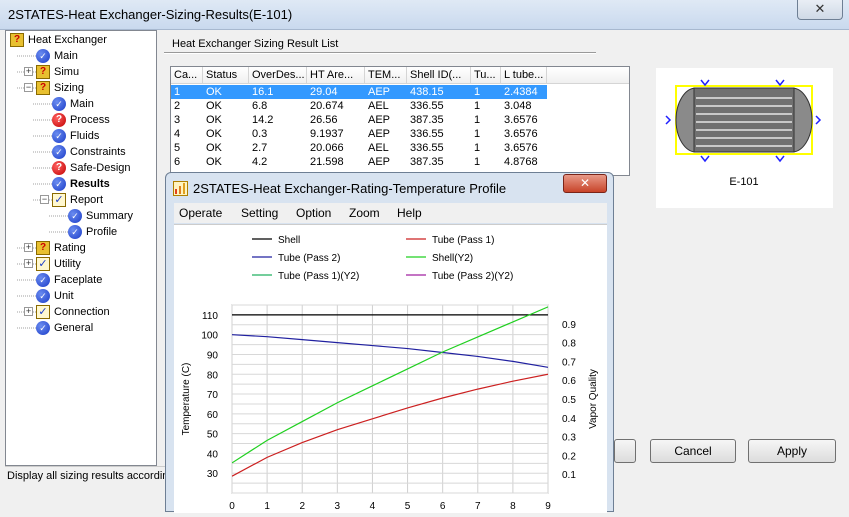 This screenshot has width=849, height=517. I want to click on legend-entry: Tube (Pass 2)(Y2), so click(472, 276).